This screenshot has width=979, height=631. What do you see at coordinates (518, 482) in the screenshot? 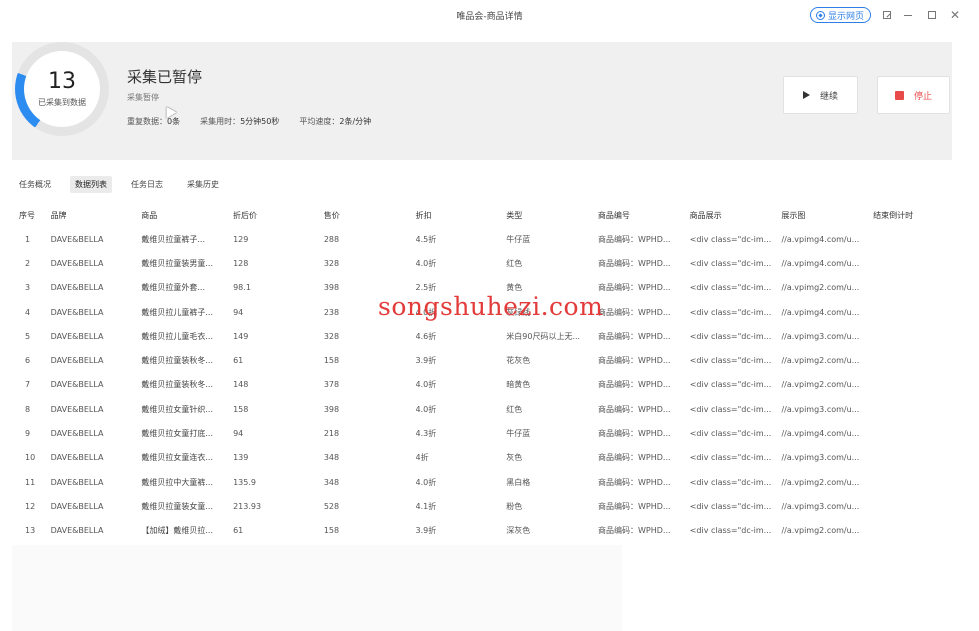
I see `table-cell: 黑白格` at bounding box center [518, 482].